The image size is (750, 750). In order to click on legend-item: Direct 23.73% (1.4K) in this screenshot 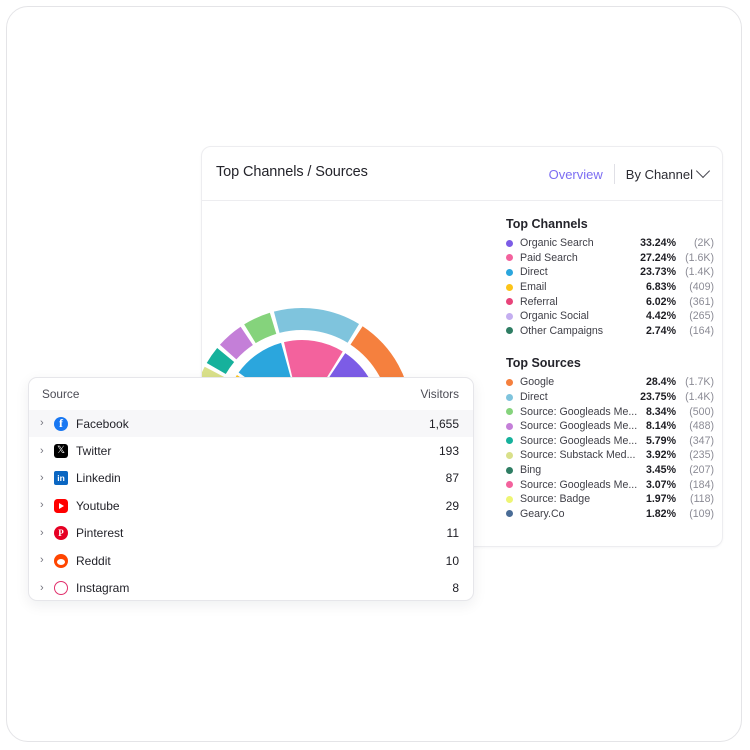, I will do `click(610, 272)`.